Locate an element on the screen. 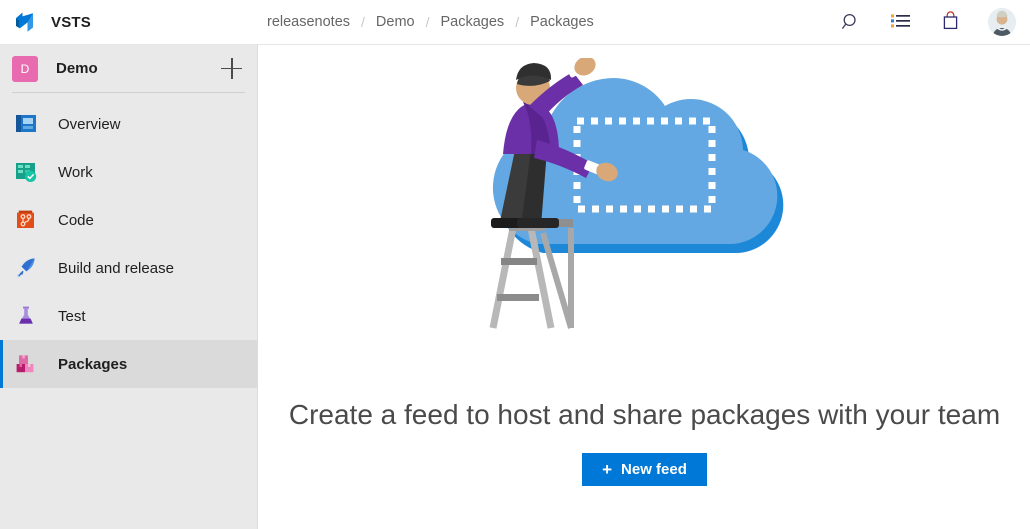 Image resolution: width=1030 pixels, height=529 pixels. sidebar-divider is located at coordinates (128, 92).